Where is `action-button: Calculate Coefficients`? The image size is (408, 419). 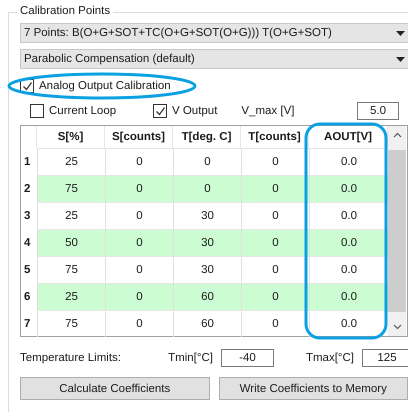 action-button: Calculate Coefficients is located at coordinates (115, 388).